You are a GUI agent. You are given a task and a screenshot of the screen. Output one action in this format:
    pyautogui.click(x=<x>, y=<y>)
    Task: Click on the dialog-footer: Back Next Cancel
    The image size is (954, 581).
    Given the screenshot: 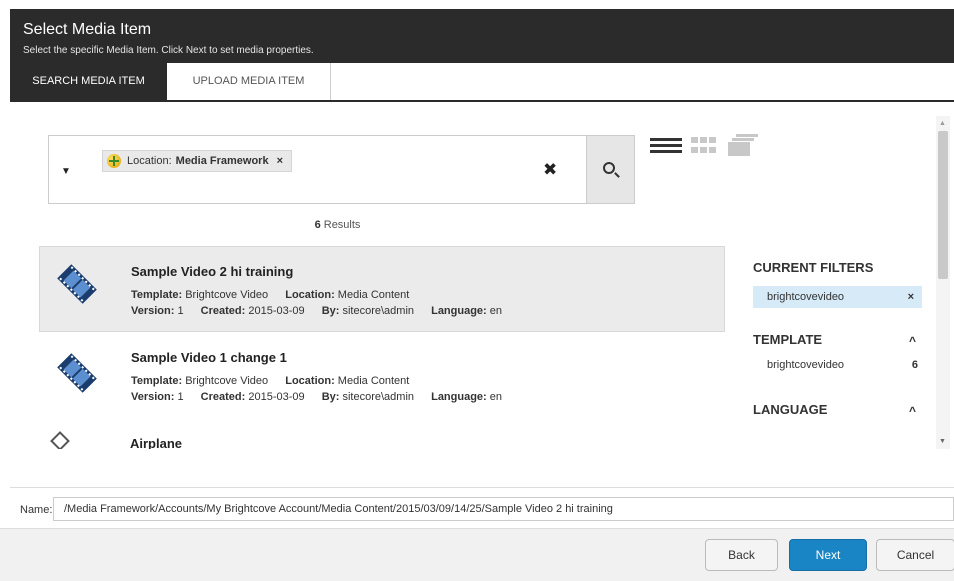 What is the action you would take?
    pyautogui.click(x=477, y=554)
    